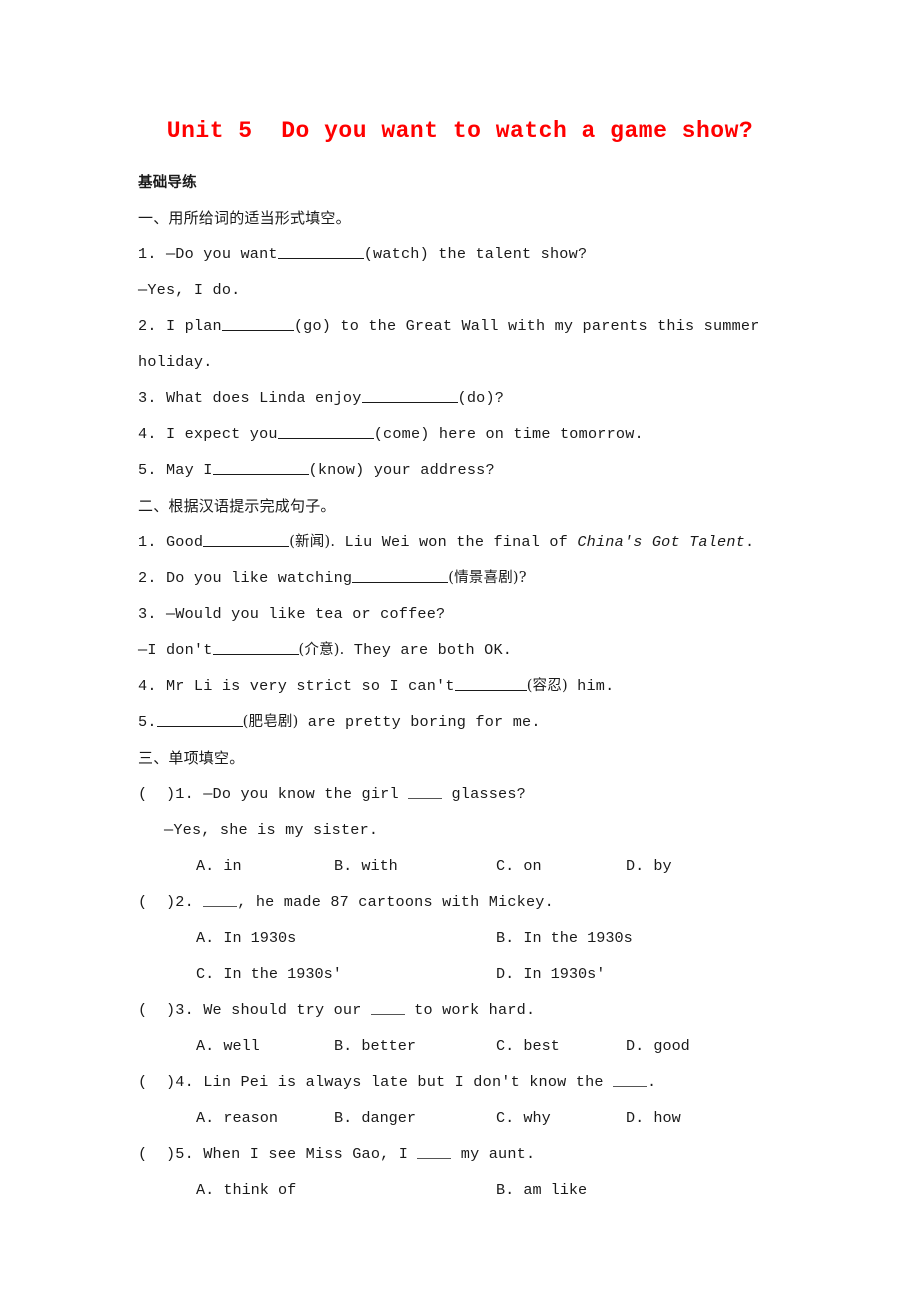  What do you see at coordinates (456, 542) in the screenshot?
I see `s2-item-1-tail: Liu Wei won the final of` at bounding box center [456, 542].